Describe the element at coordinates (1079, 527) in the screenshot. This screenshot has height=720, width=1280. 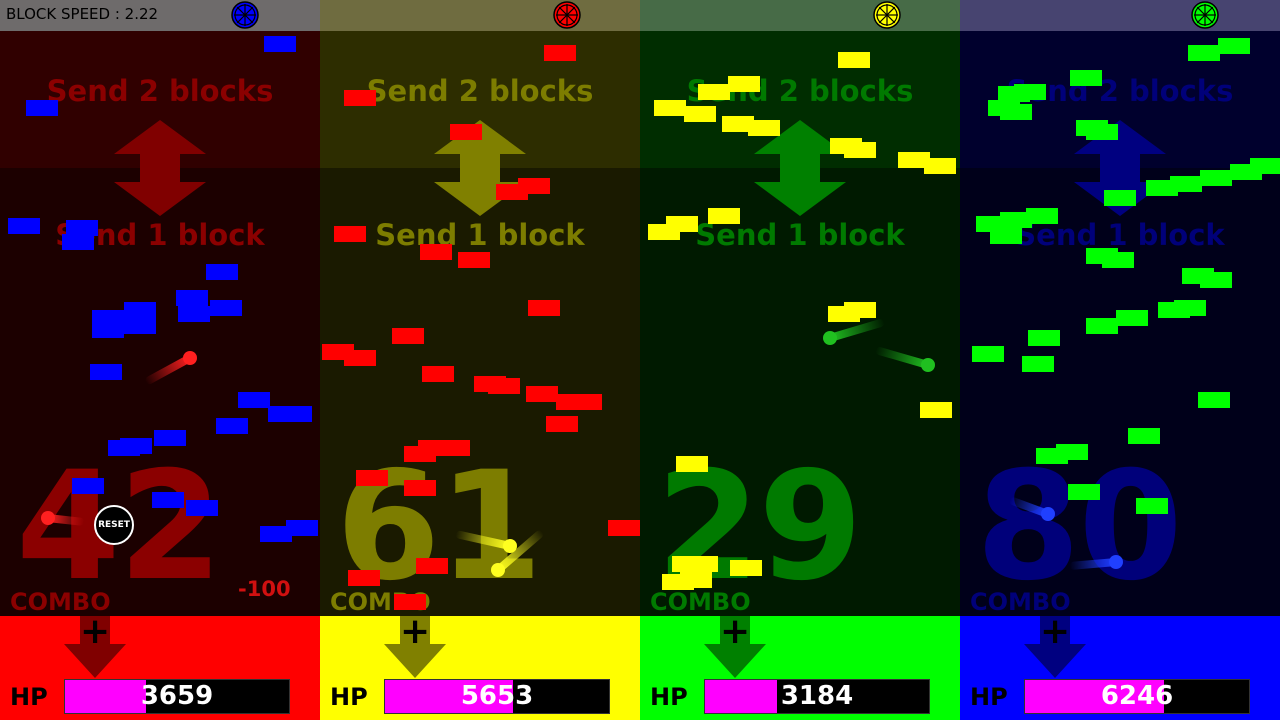
I see `combo-count: 80` at that location.